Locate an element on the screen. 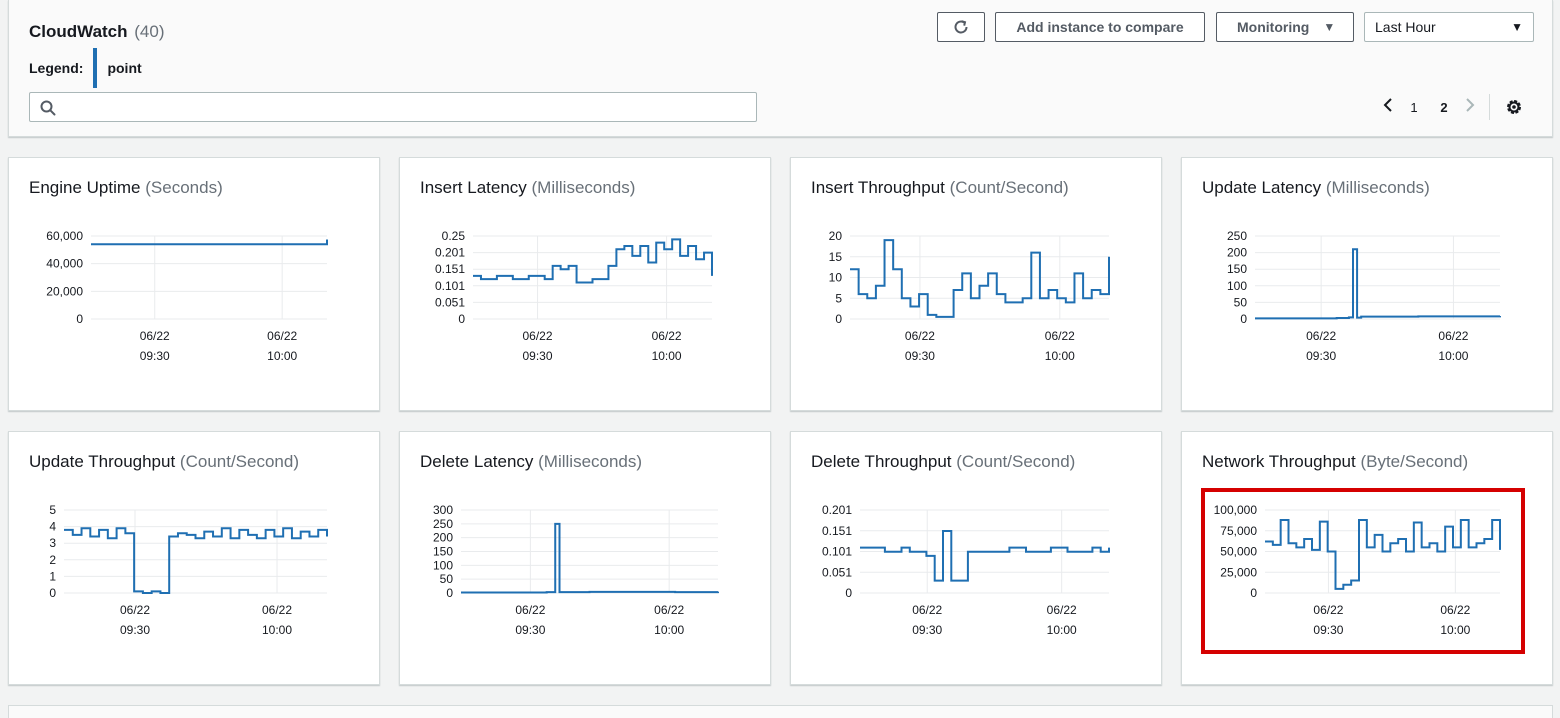 The width and height of the screenshot is (1560, 718). y-tick-label: 15 is located at coordinates (836, 257).